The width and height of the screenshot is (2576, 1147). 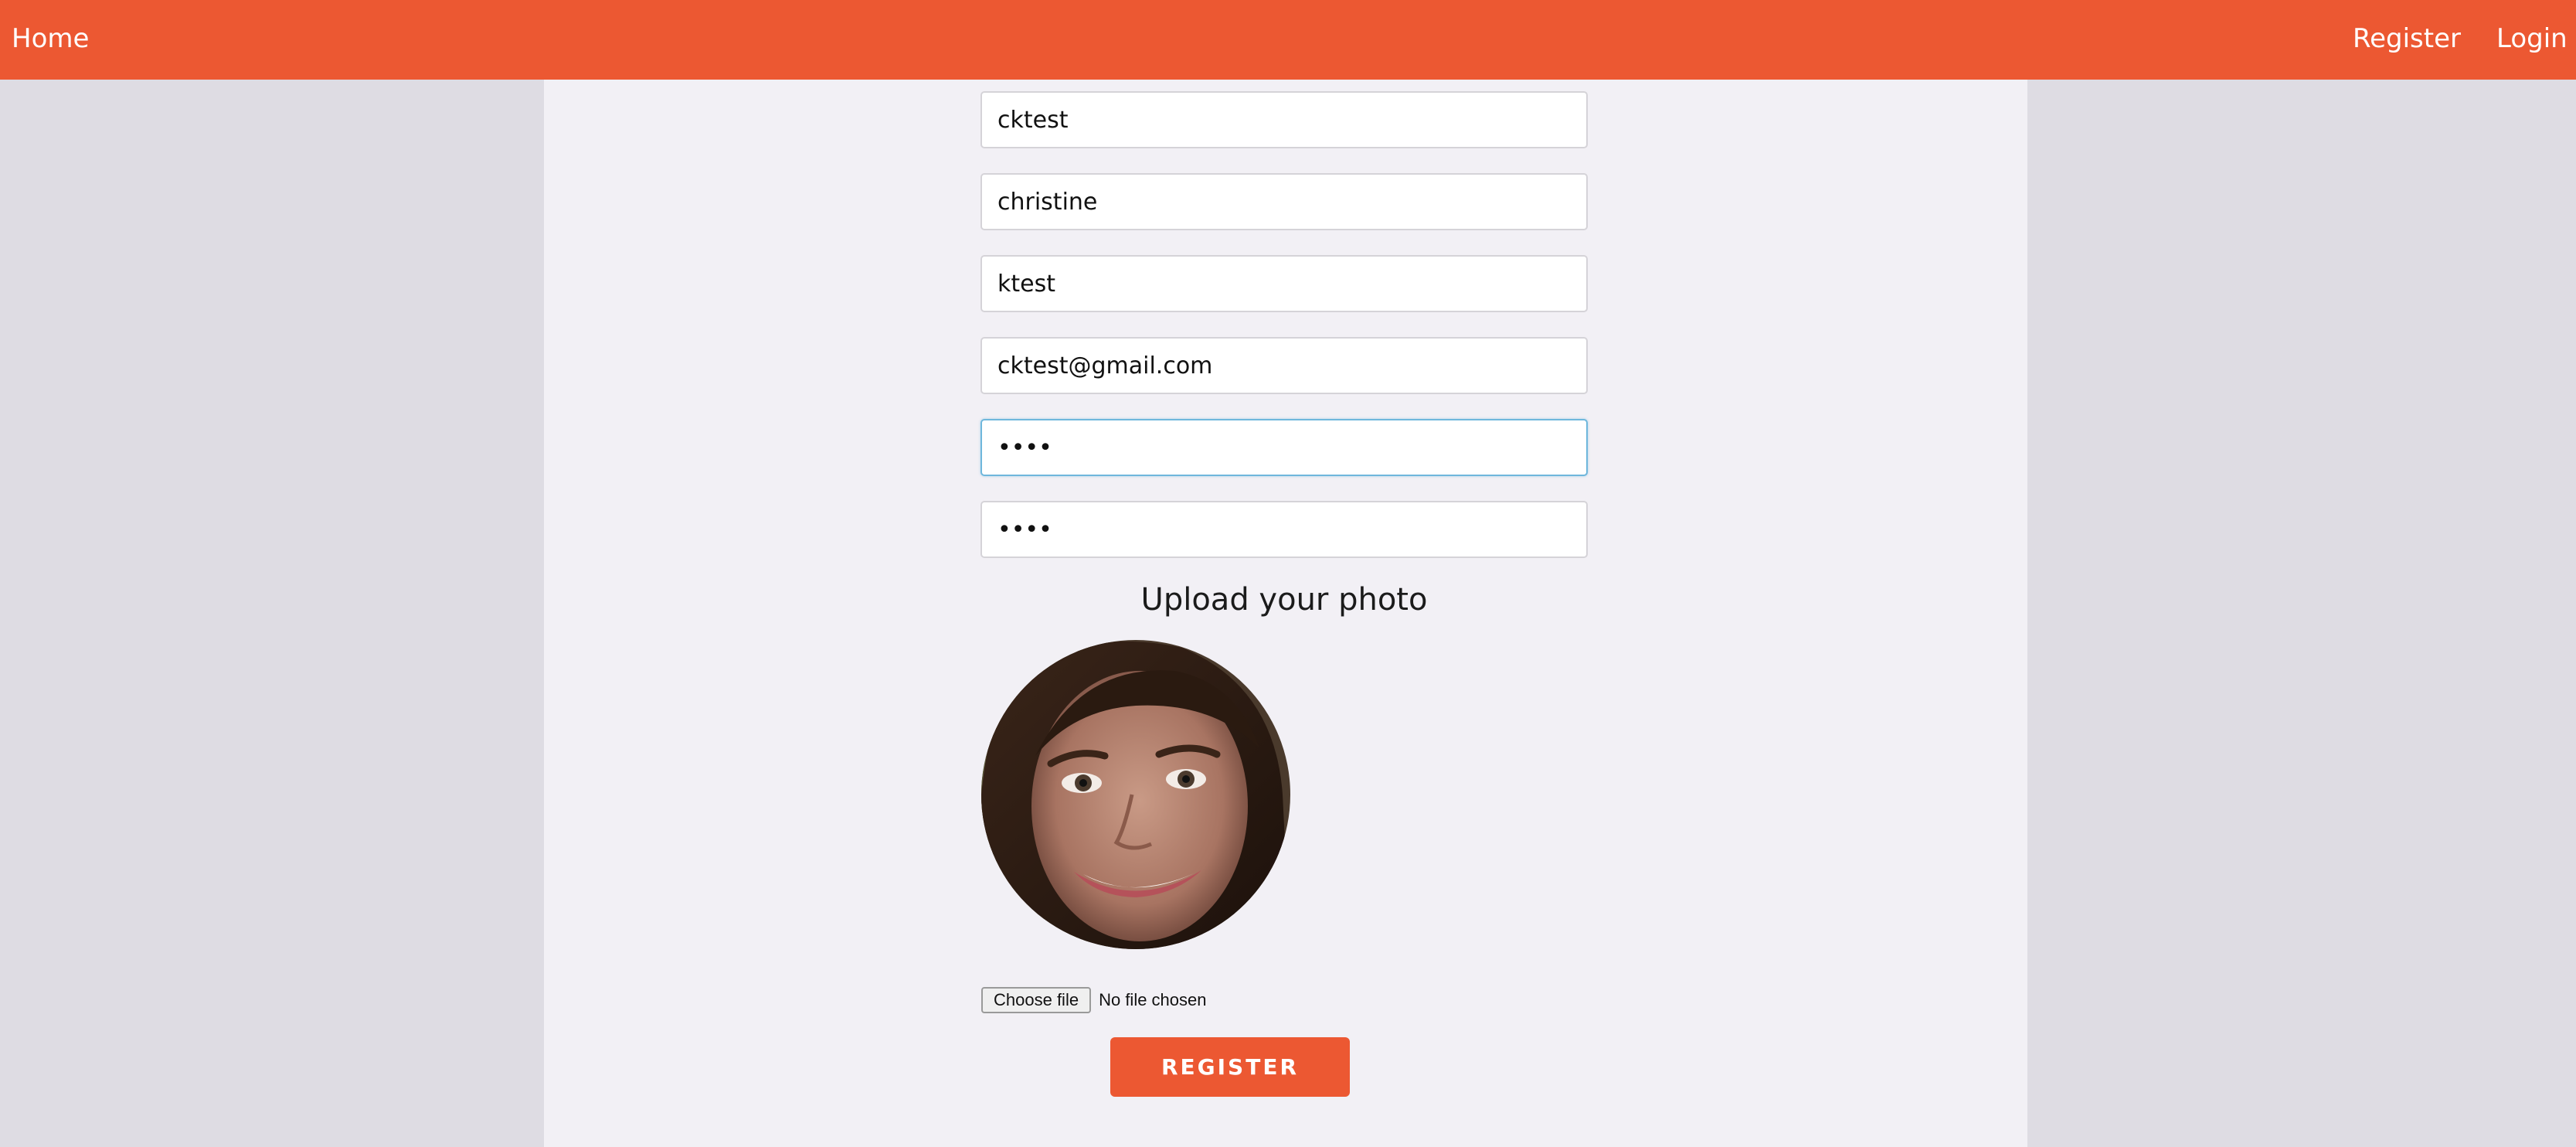 What do you see at coordinates (1284, 365) in the screenshot?
I see `email-field` at bounding box center [1284, 365].